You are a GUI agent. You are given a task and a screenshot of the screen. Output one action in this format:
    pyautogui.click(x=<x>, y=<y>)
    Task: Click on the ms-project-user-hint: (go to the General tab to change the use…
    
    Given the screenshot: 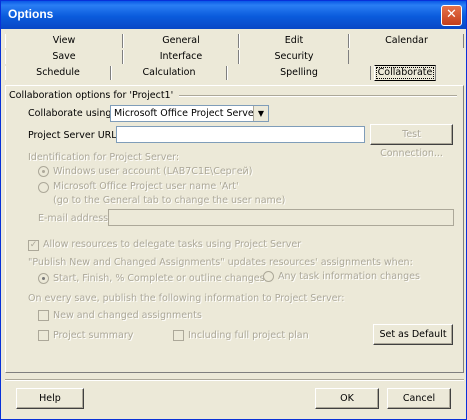 What is the action you would take?
    pyautogui.click(x=169, y=200)
    